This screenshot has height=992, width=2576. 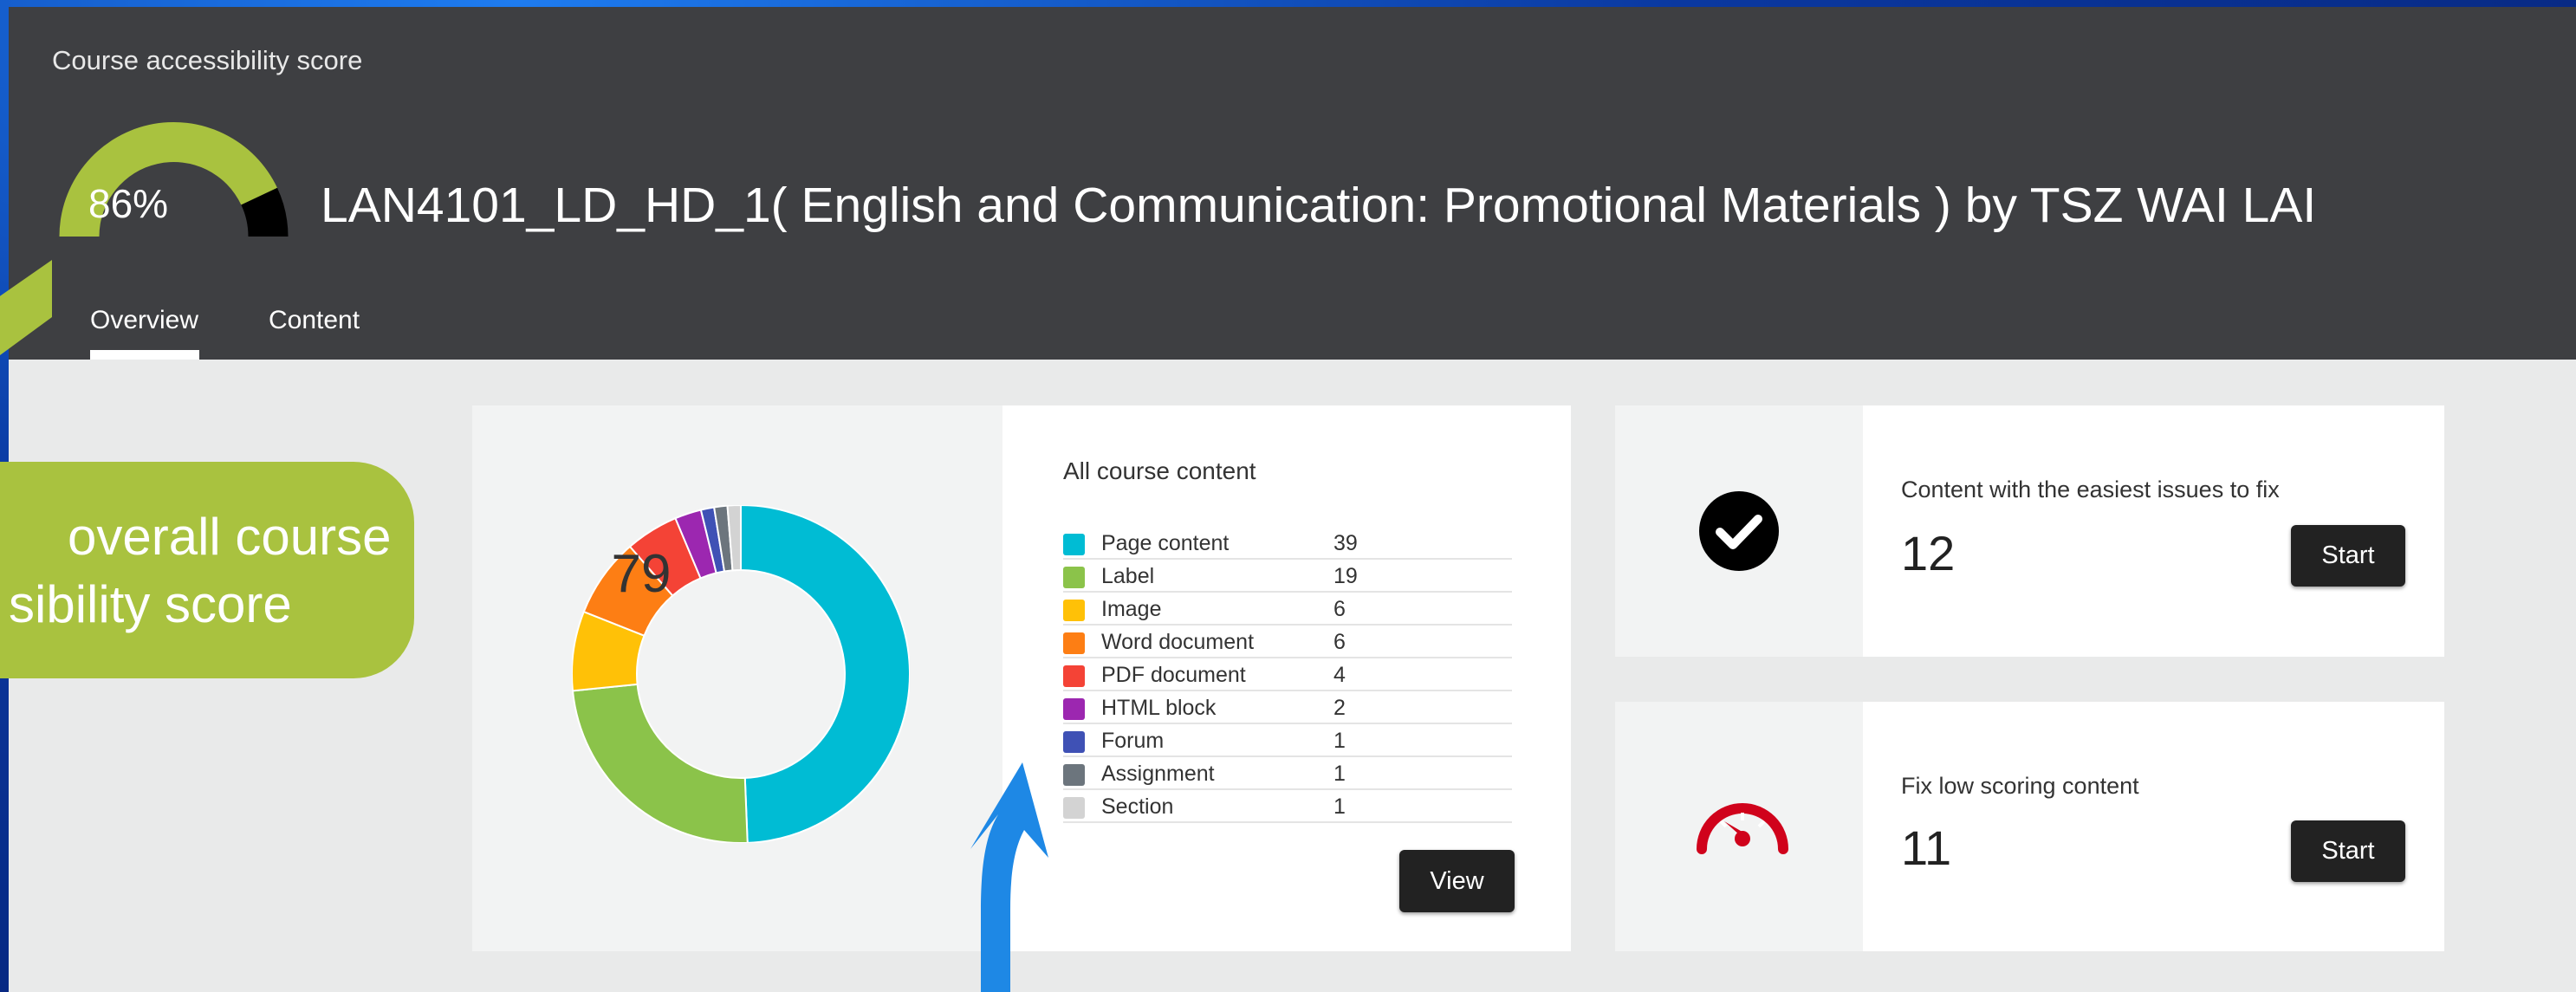 I want to click on legend-row: PDF document 4, so click(x=1288, y=674).